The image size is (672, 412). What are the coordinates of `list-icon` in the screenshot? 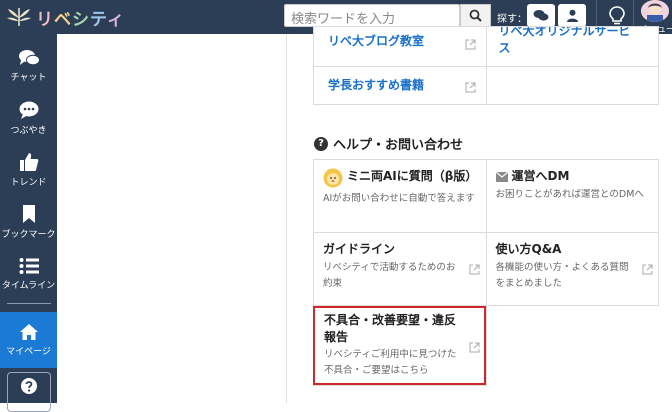 It's located at (29, 266).